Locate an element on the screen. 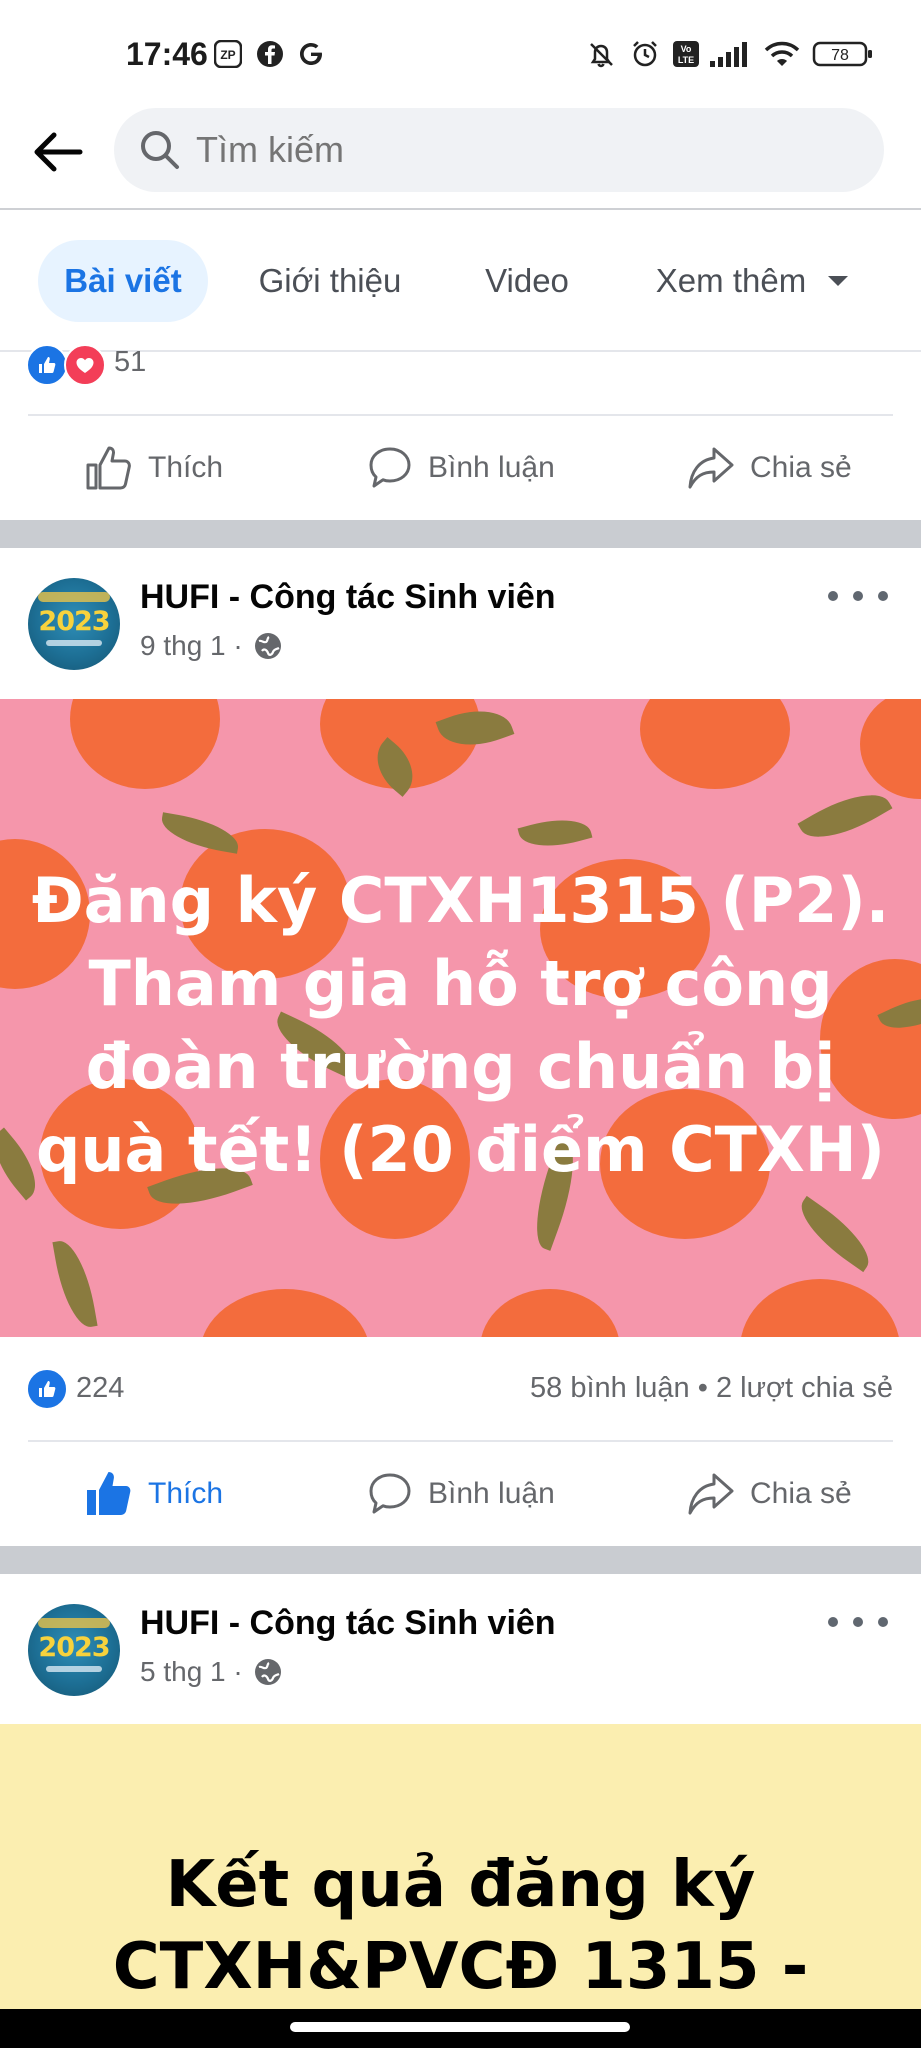  back-button is located at coordinates (58, 152).